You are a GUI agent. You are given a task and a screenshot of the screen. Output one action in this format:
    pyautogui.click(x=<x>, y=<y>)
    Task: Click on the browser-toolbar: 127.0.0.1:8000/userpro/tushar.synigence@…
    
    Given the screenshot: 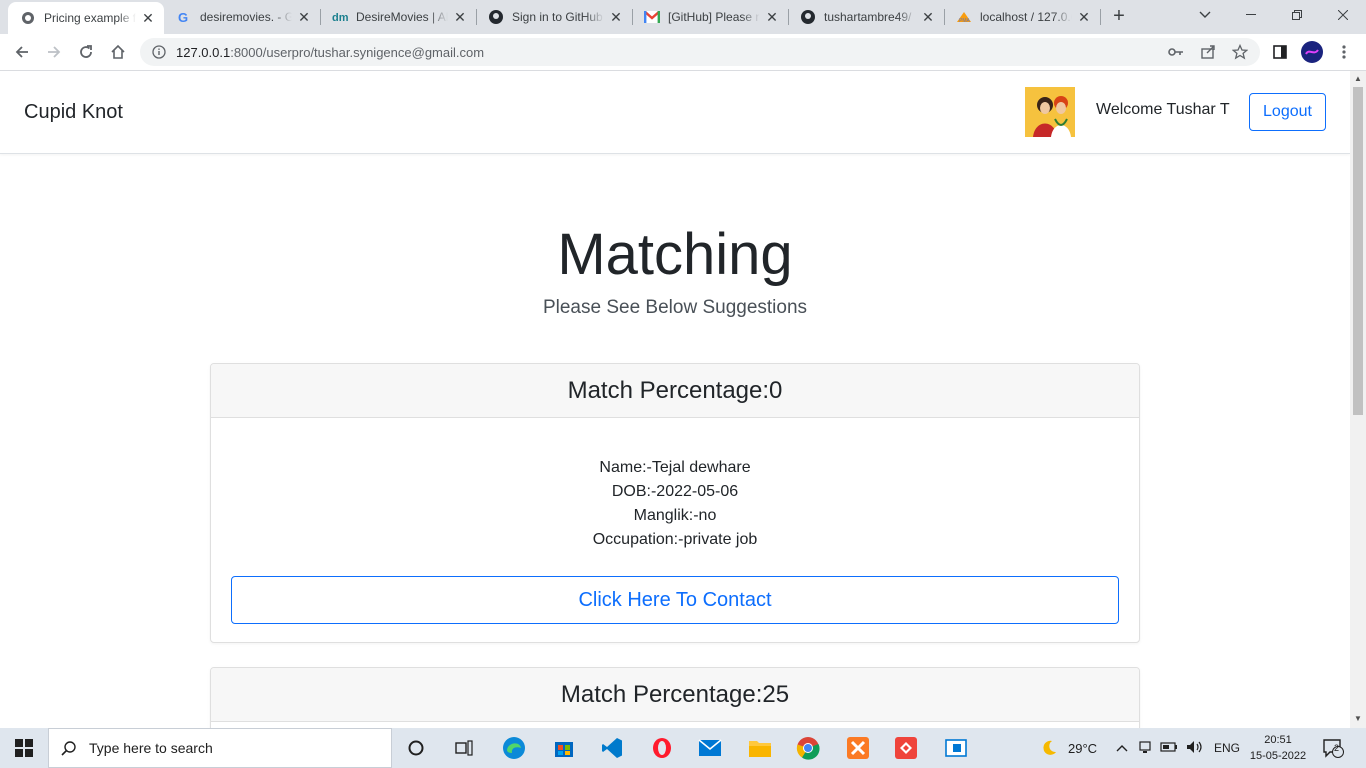 What is the action you would take?
    pyautogui.click(x=683, y=52)
    